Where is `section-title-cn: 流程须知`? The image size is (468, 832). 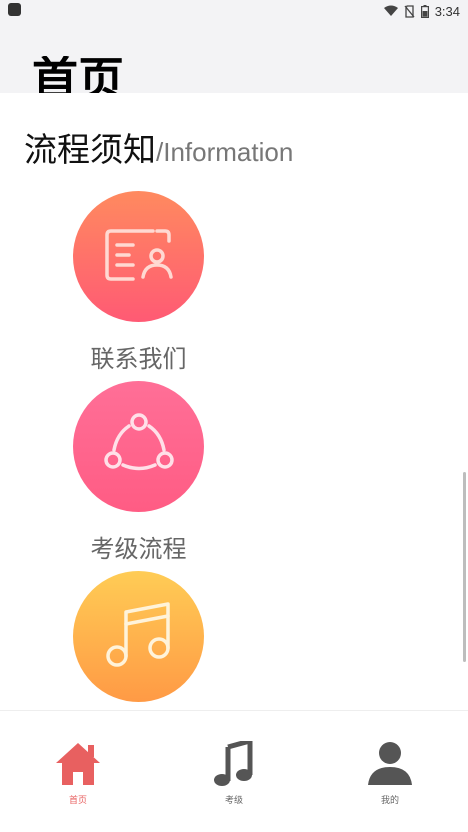
section-title-cn: 流程须知 is located at coordinates (90, 149).